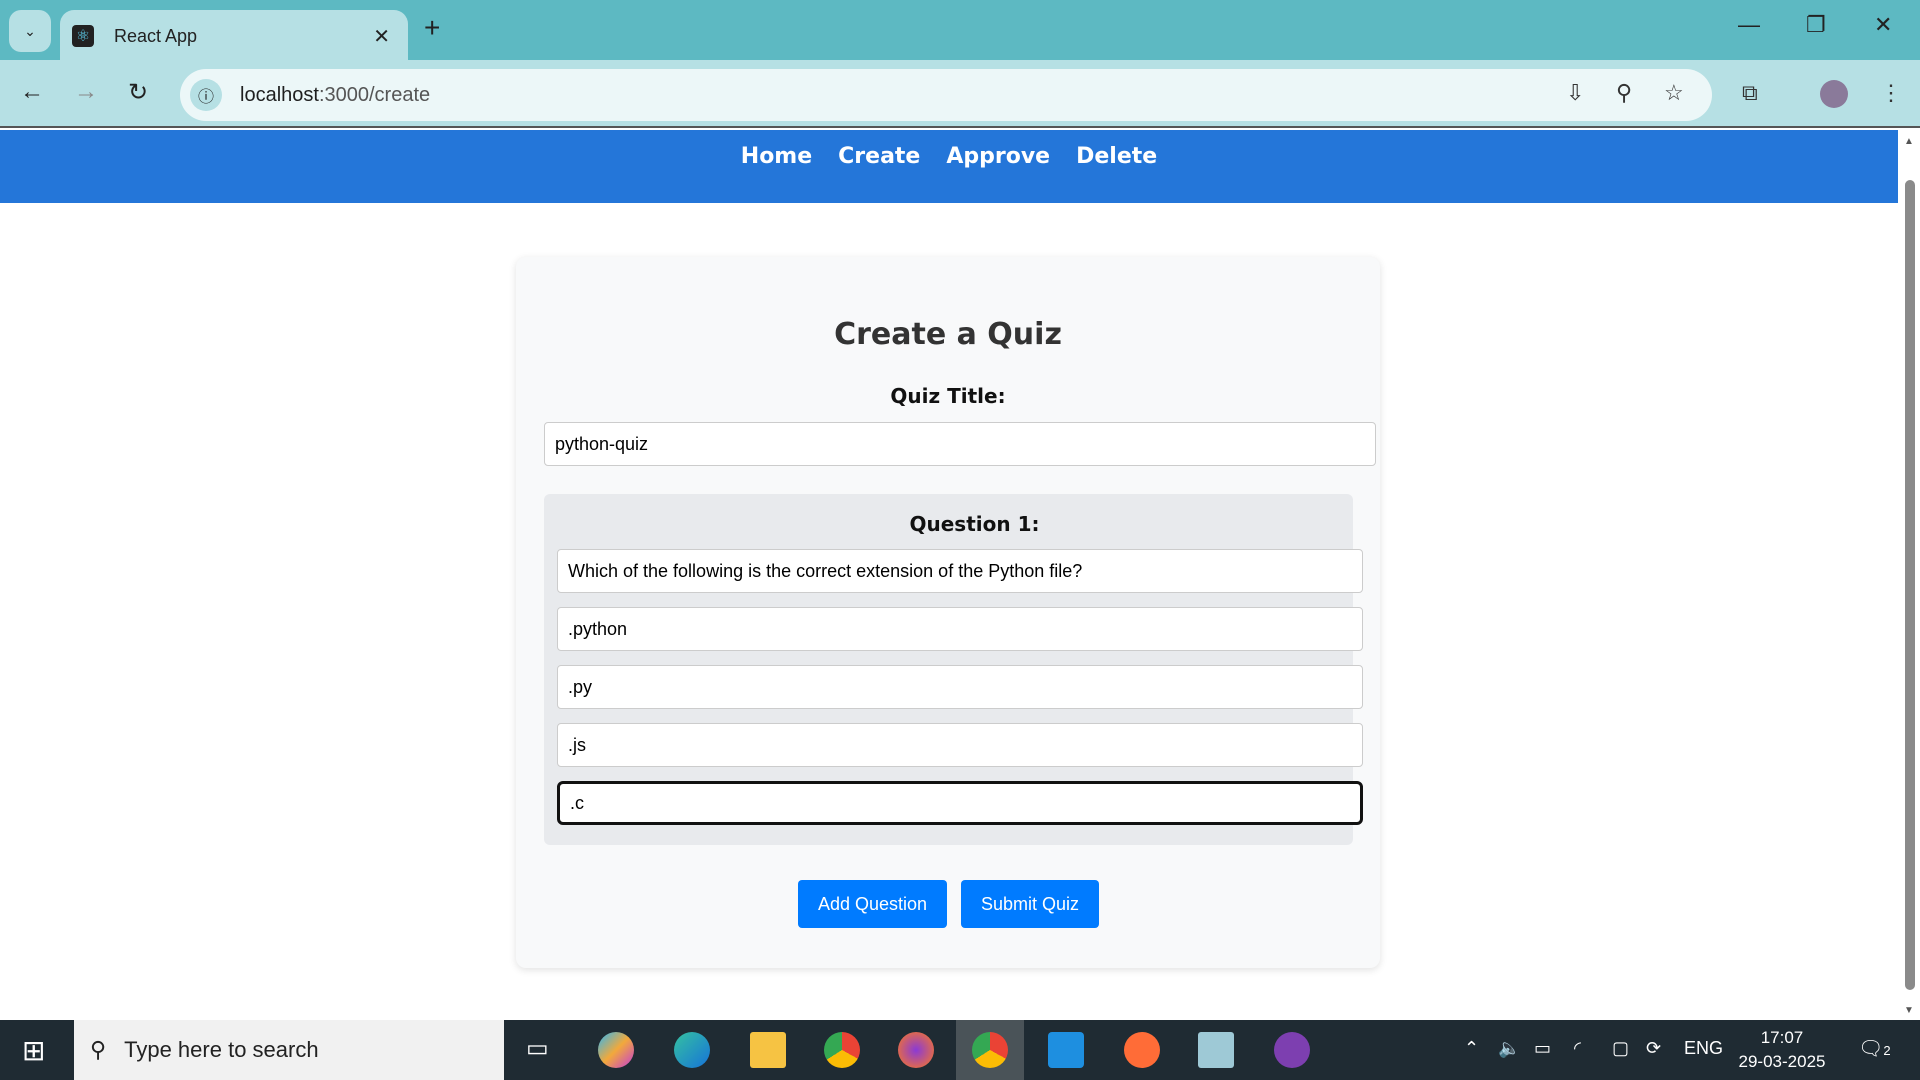  I want to click on option-input-3: .js, so click(960, 745).